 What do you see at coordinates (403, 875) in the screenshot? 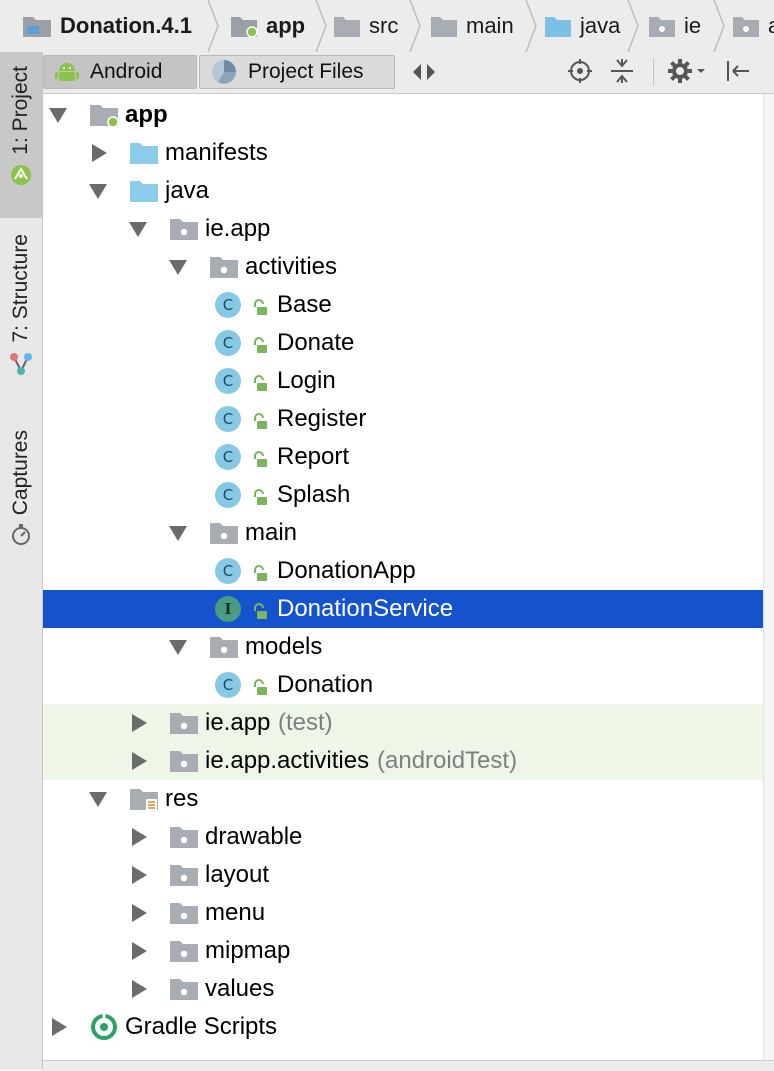
I see `tree-item: layout` at bounding box center [403, 875].